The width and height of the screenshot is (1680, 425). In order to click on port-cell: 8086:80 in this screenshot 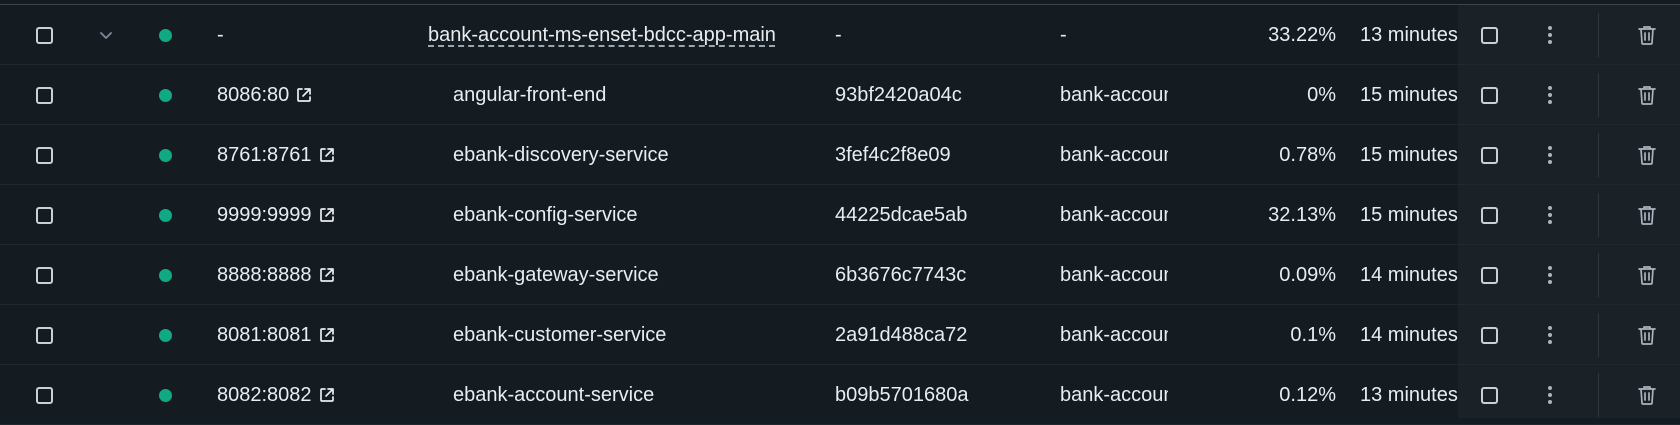, I will do `click(265, 95)`.